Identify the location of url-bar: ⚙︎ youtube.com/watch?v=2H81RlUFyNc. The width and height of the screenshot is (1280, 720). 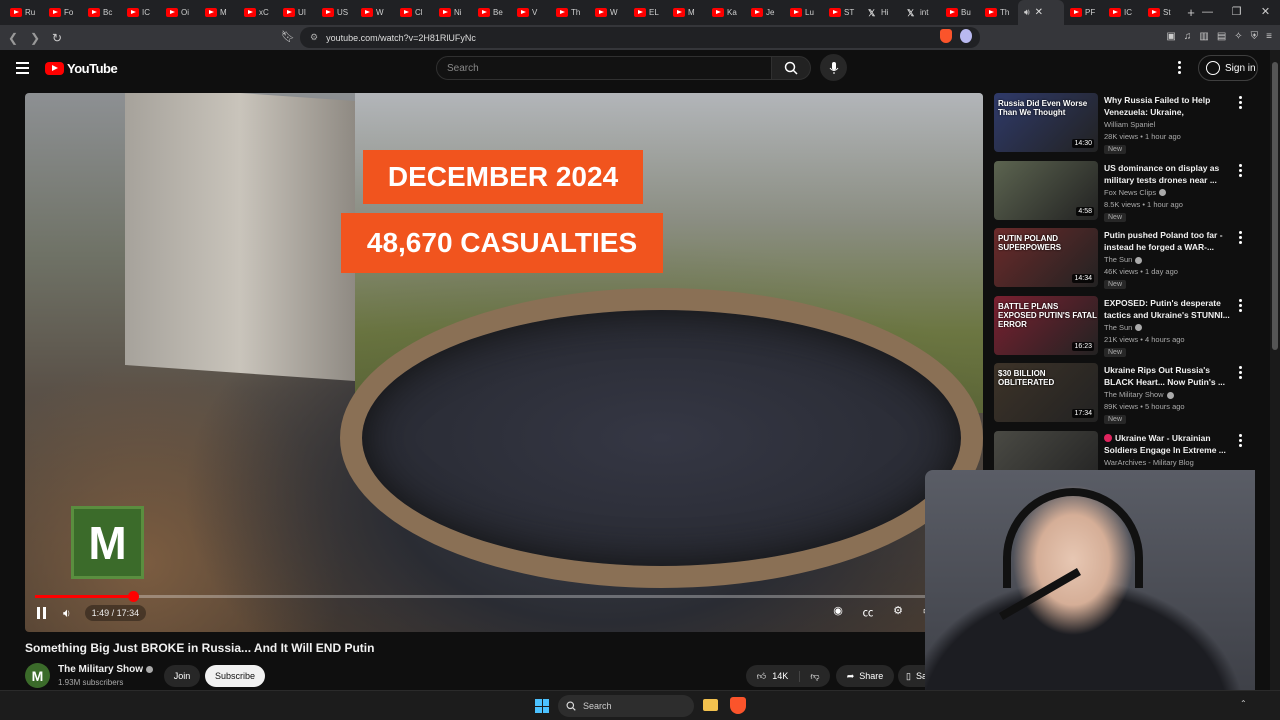
(640, 37).